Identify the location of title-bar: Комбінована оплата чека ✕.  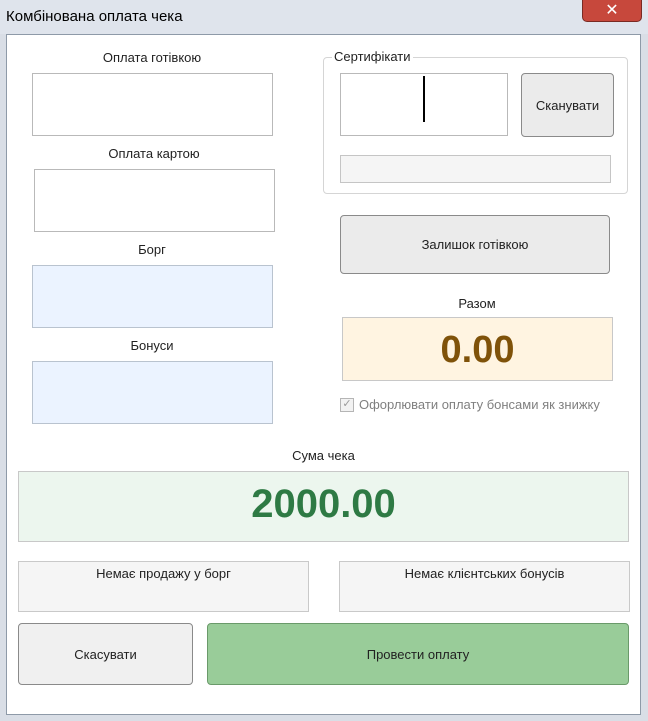
(324, 17).